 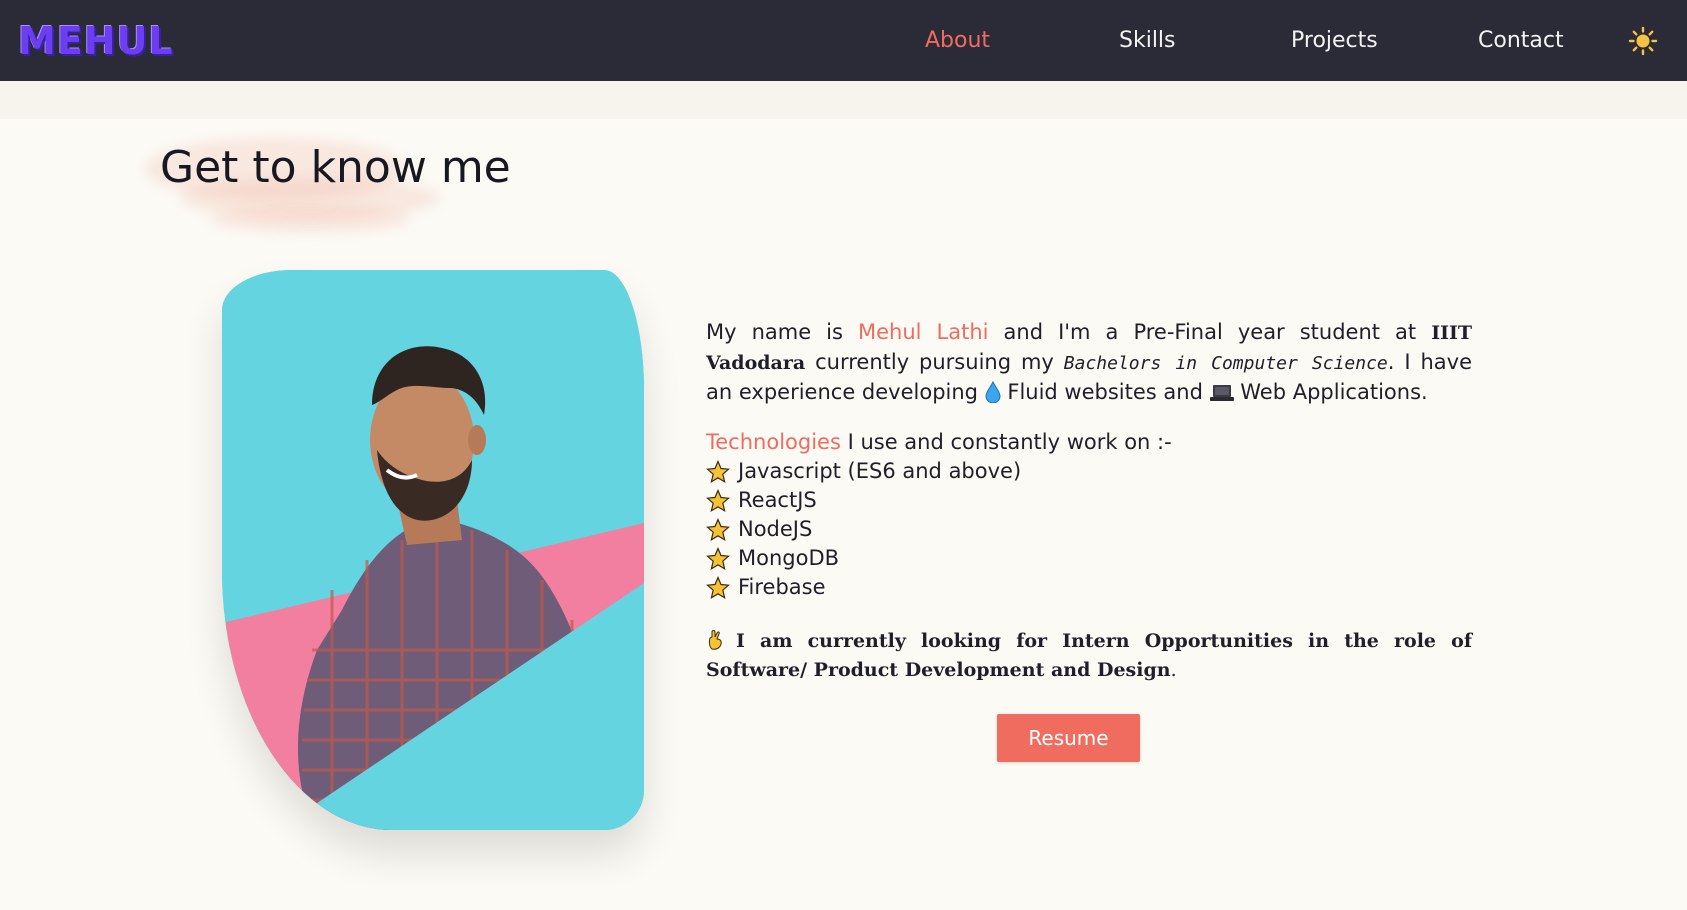 What do you see at coordinates (1173, 670) in the screenshot?
I see `opportunity-period: .` at bounding box center [1173, 670].